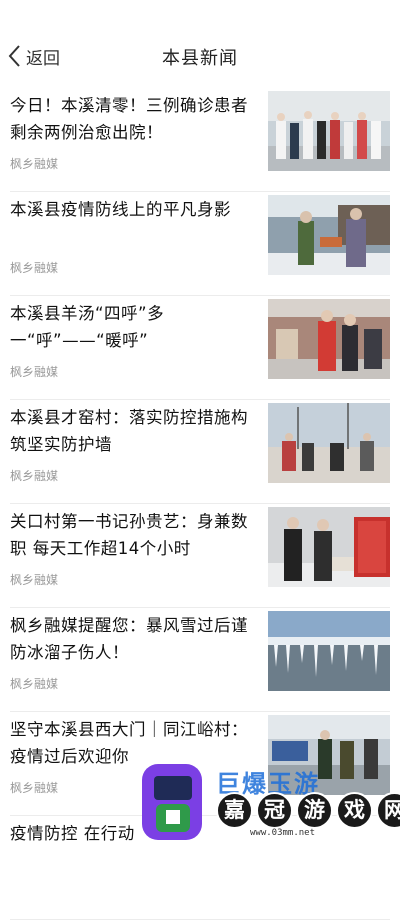 This screenshot has height=920, width=400. Describe the element at coordinates (129, 639) in the screenshot. I see `news-title: 枫乡融媒提醒您：暴风雪过后谨防冰溜子伤人！` at that location.